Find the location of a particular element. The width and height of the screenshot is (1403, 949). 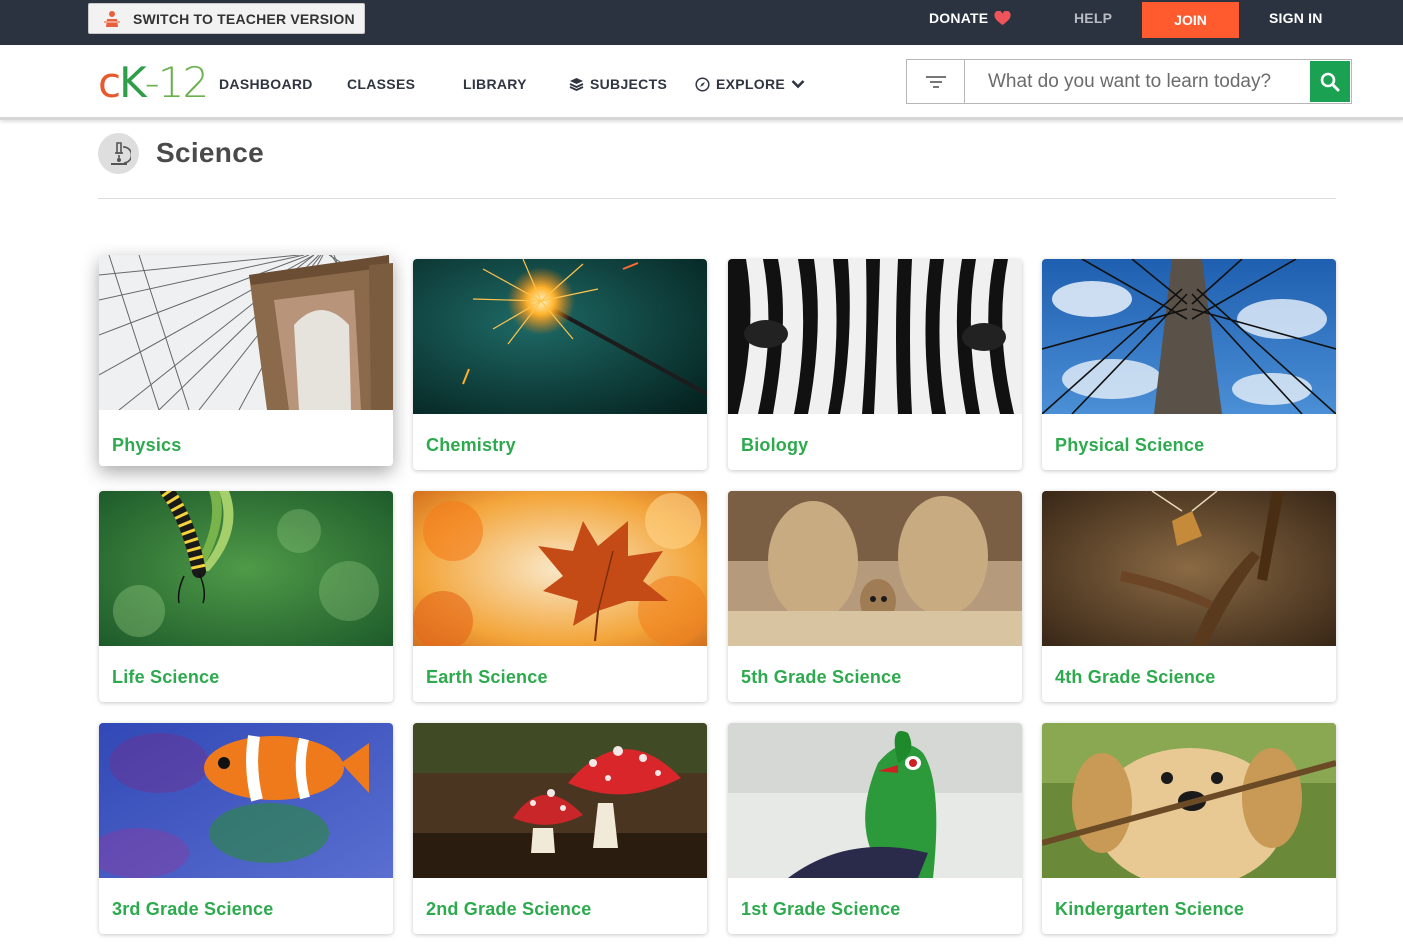

logo-k: K is located at coordinates (133, 82).